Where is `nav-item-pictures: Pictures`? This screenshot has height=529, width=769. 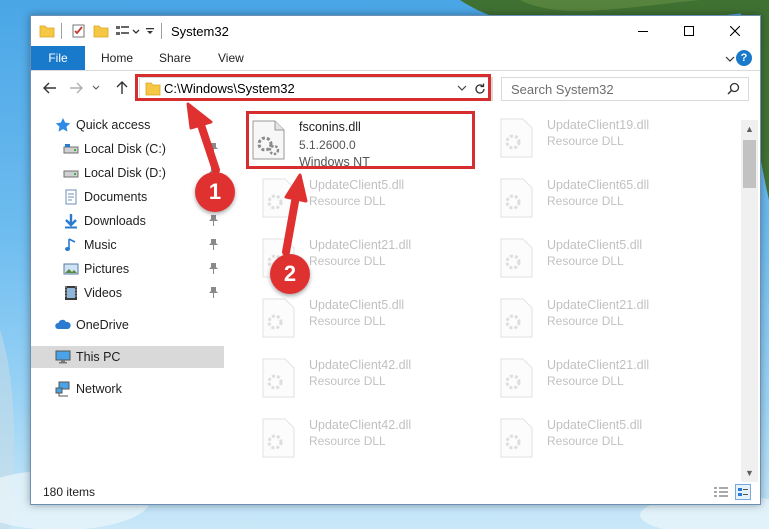 nav-item-pictures: Pictures is located at coordinates (127, 269).